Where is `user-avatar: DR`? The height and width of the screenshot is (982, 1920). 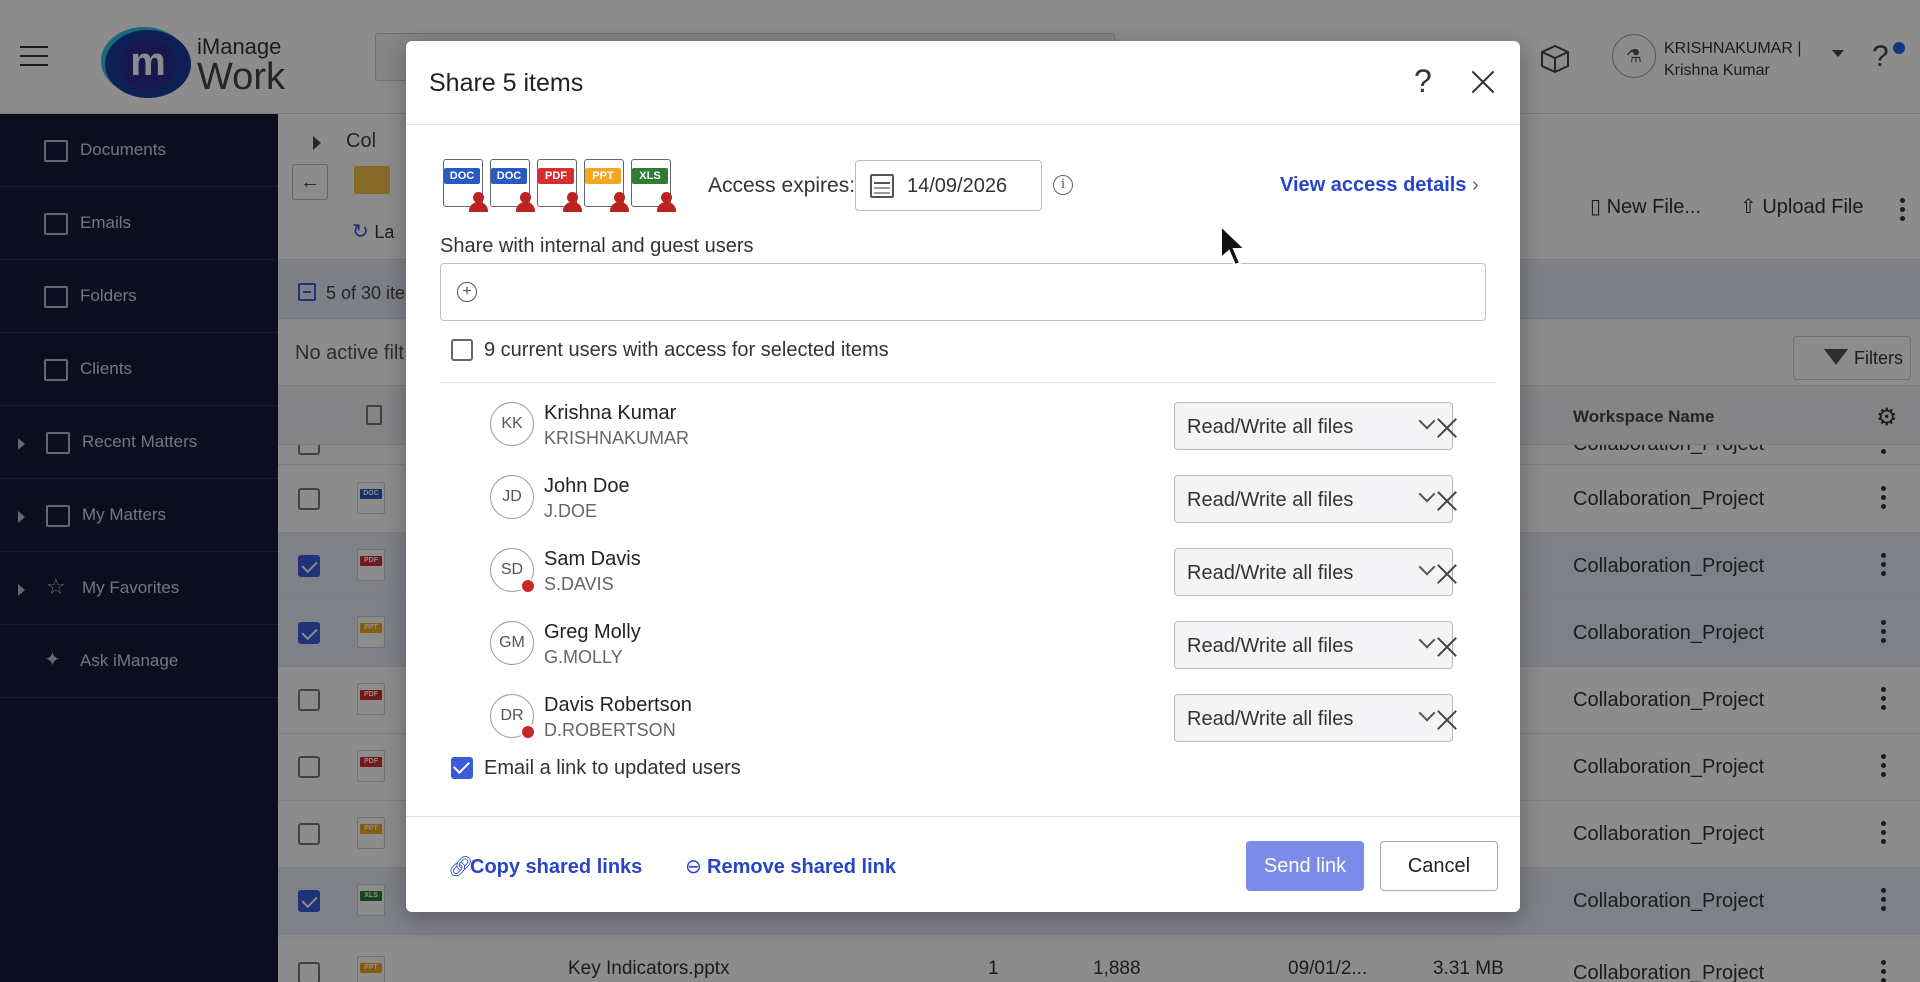 user-avatar: DR is located at coordinates (513, 717).